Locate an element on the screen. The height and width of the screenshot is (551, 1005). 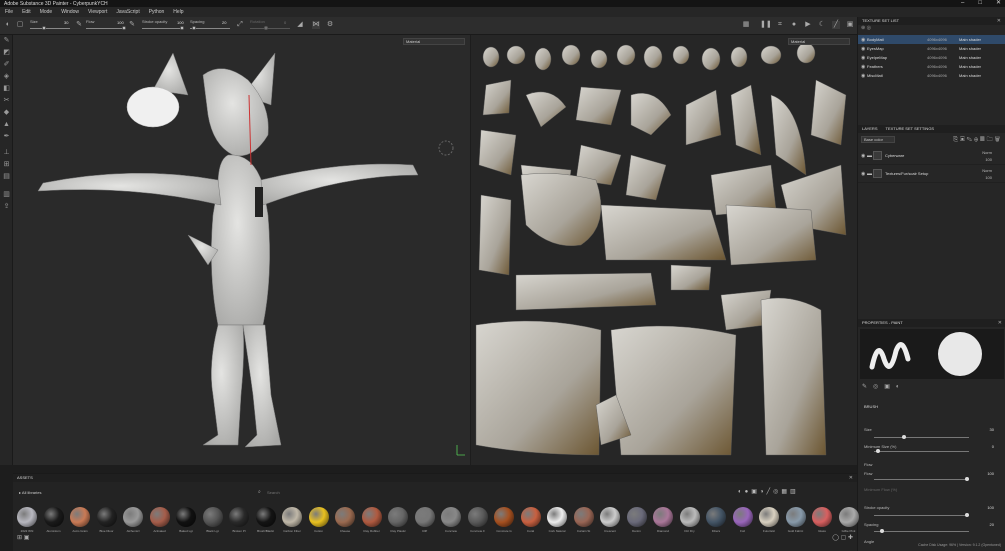
projection-tool-icon: ✐ is located at coordinates (6, 65).